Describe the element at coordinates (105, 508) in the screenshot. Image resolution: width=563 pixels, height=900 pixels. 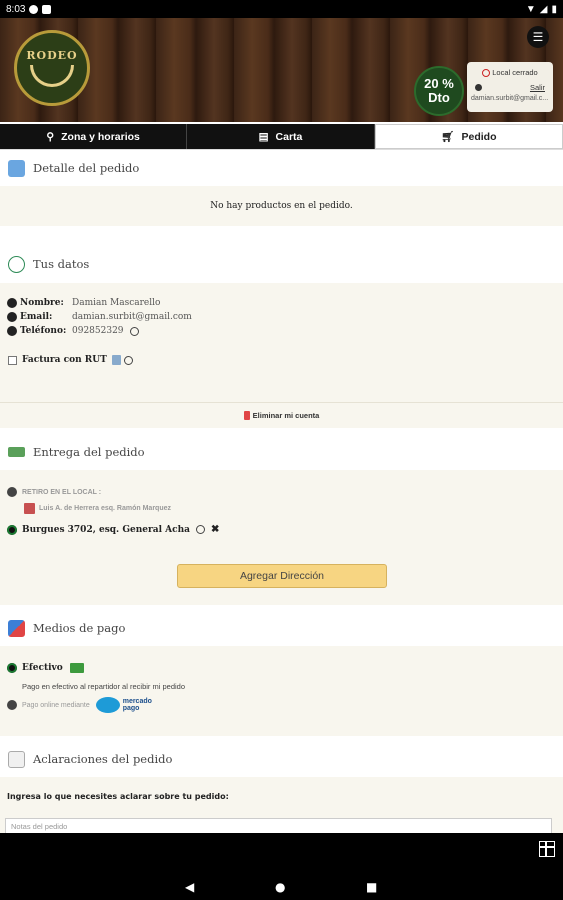
I see `pickup-address: Luis A. de Herrera esq. Ramón Marquez` at that location.